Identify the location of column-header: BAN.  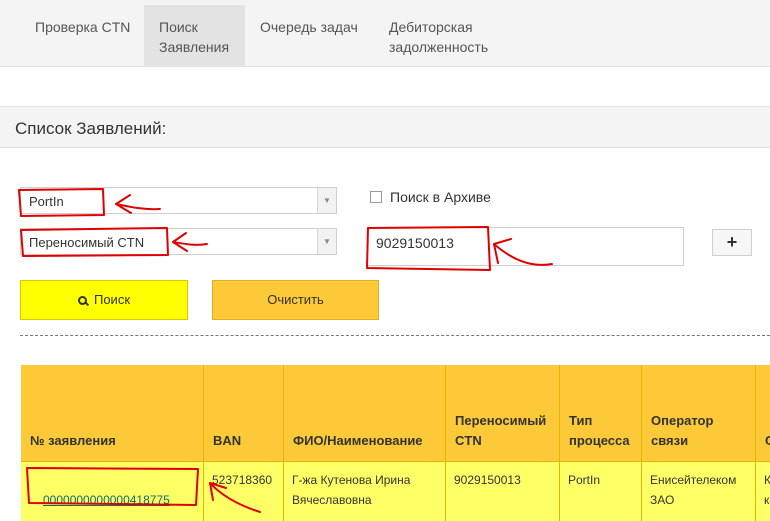
(244, 413).